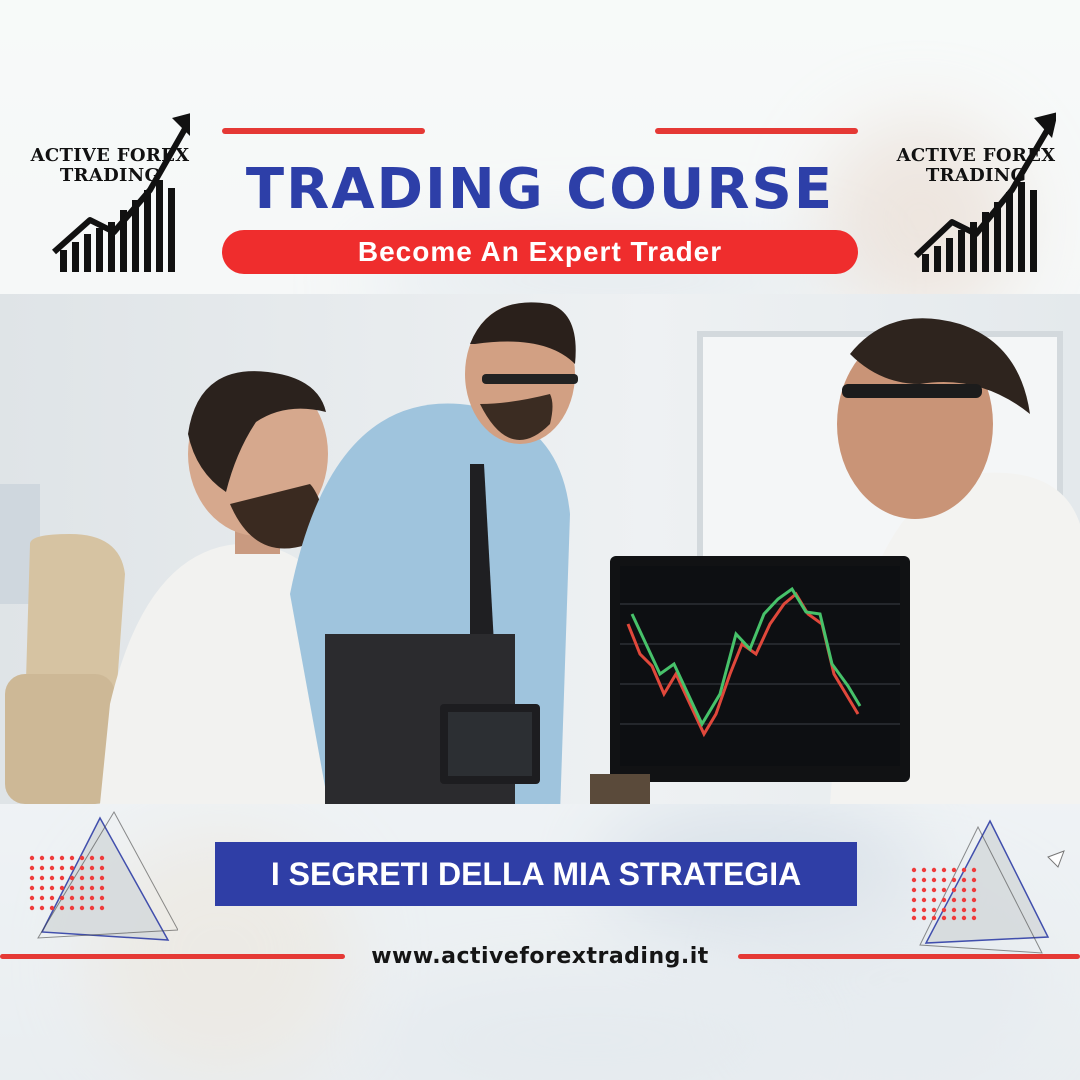  What do you see at coordinates (323, 131) in the screenshot?
I see `header-divider-left` at bounding box center [323, 131].